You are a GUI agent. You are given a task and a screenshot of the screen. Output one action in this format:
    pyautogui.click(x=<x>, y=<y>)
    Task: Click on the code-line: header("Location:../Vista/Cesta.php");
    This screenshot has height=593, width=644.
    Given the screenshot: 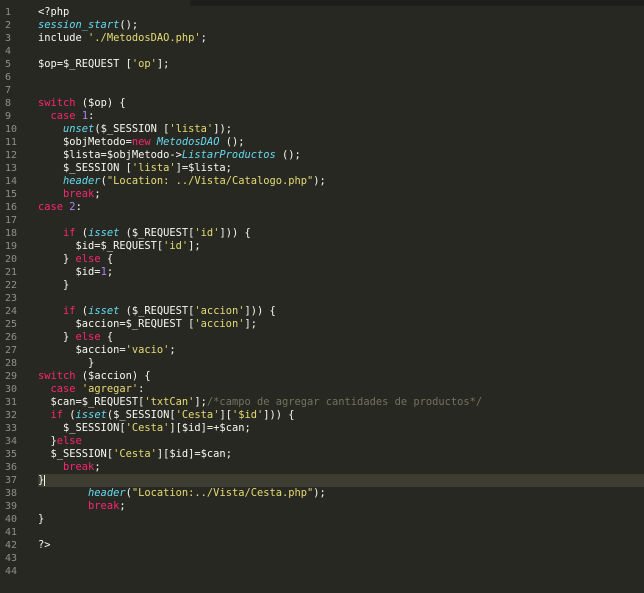 What is the action you would take?
    pyautogui.click(x=341, y=493)
    